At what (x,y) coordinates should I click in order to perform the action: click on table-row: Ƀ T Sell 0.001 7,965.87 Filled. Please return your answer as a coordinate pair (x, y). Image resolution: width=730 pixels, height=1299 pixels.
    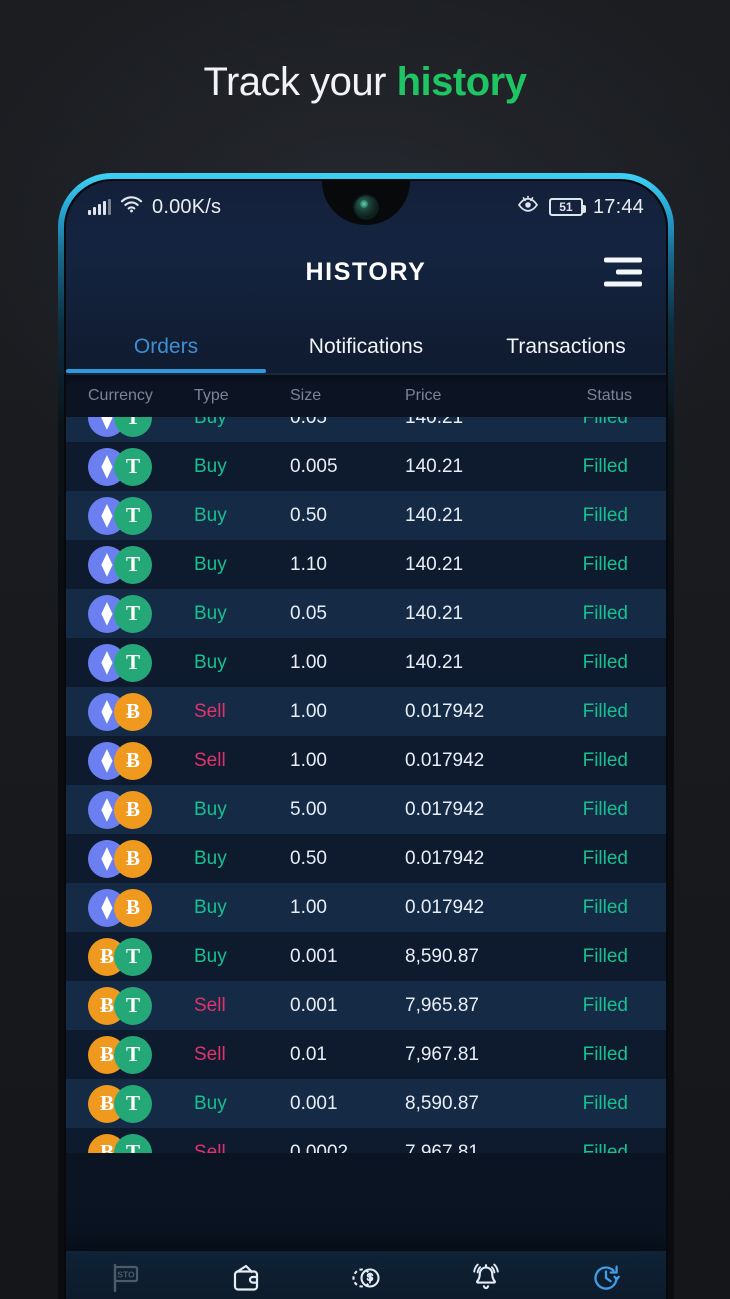
    Looking at the image, I should click on (366, 1005).